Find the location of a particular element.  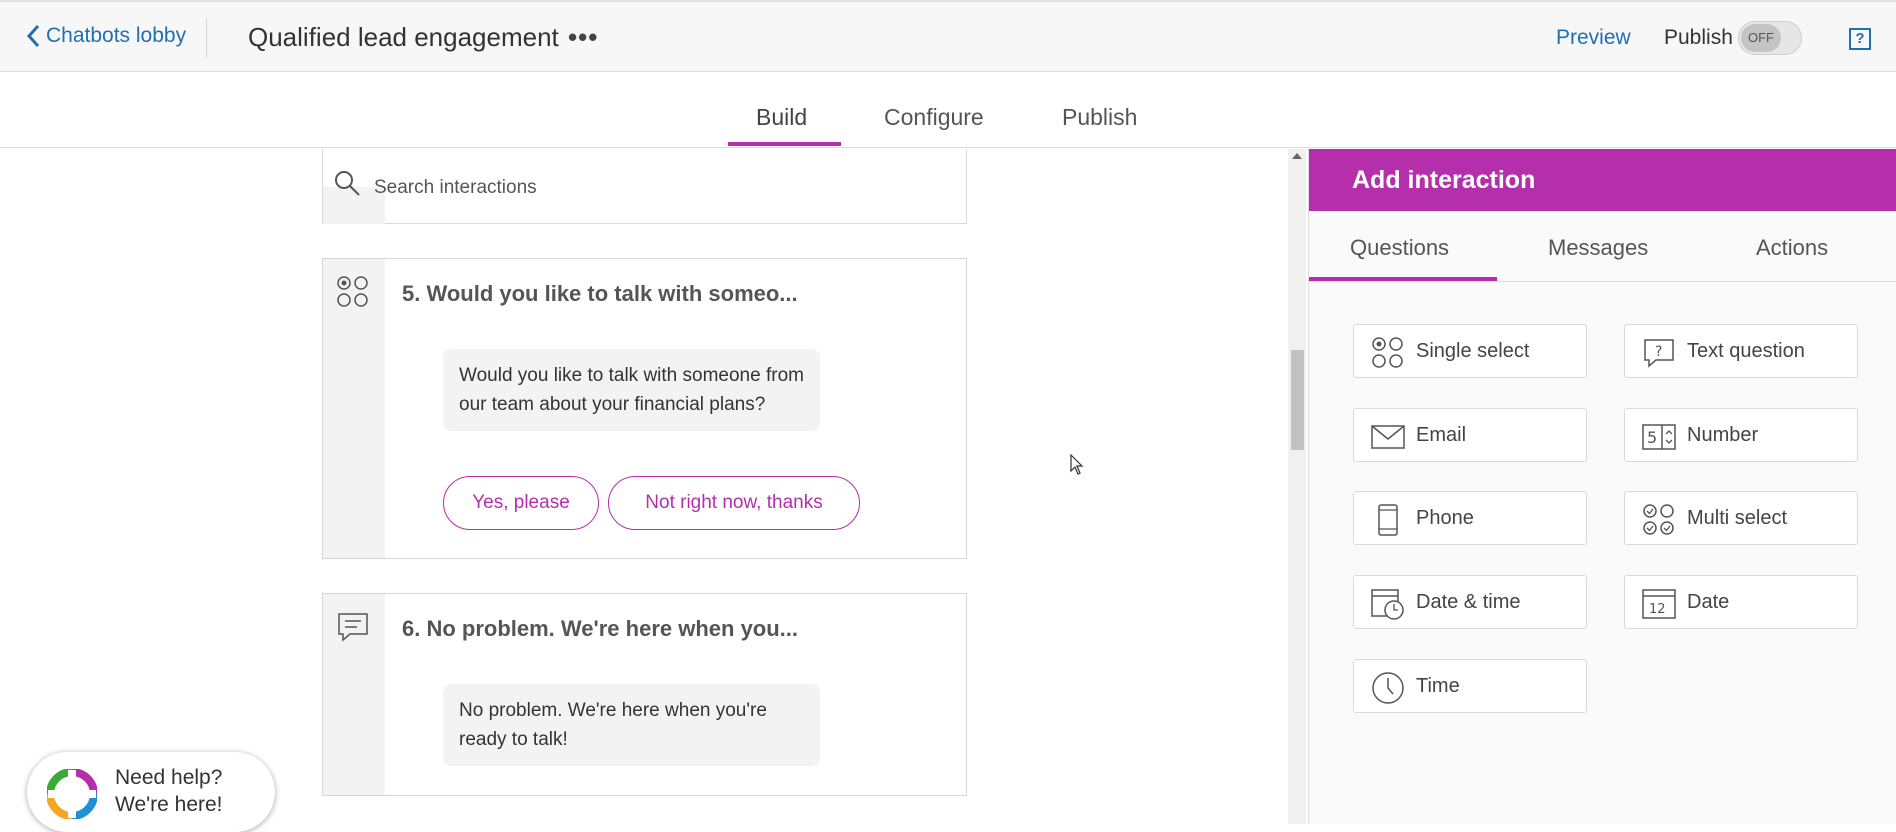

text-question-button: ? Text question is located at coordinates (1741, 351).